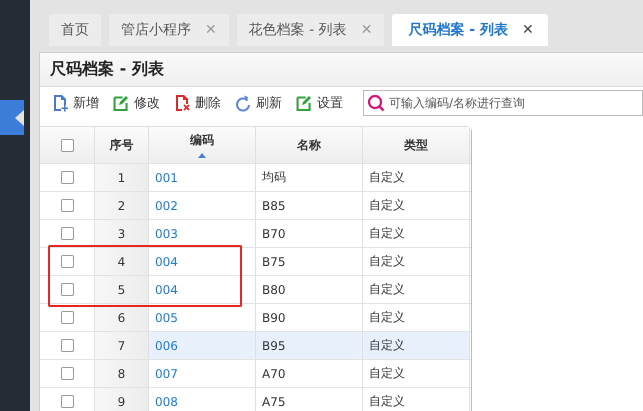  What do you see at coordinates (122, 345) in the screenshot?
I see `row-number: 7` at bounding box center [122, 345].